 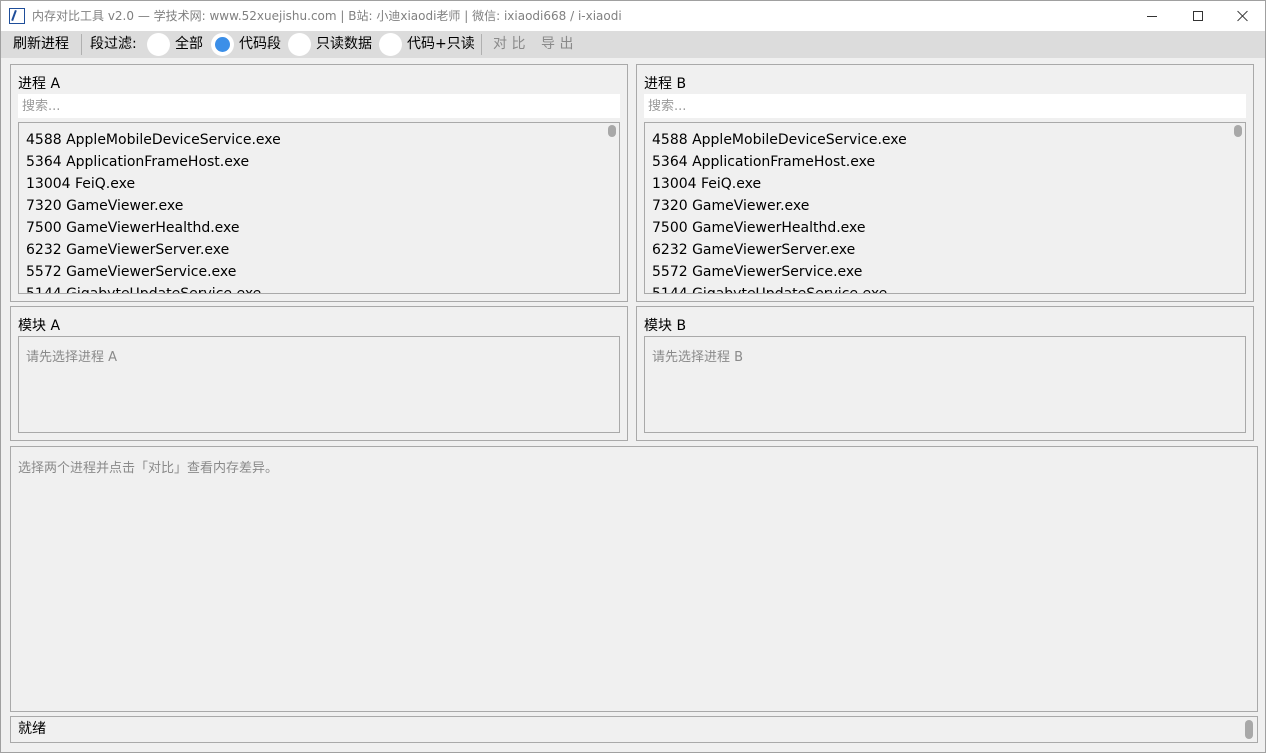 I want to click on process-b-scrollbar, so click(x=1238, y=208).